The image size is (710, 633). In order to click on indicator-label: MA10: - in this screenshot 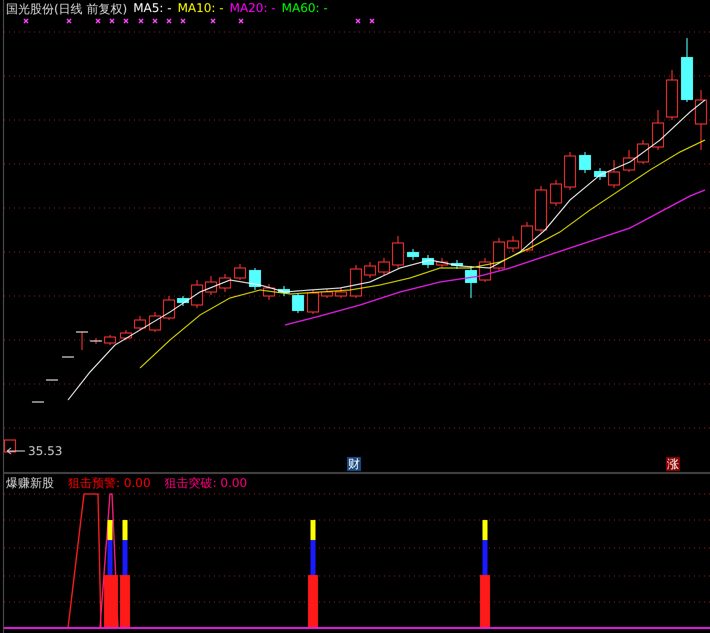, I will do `click(201, 9)`.